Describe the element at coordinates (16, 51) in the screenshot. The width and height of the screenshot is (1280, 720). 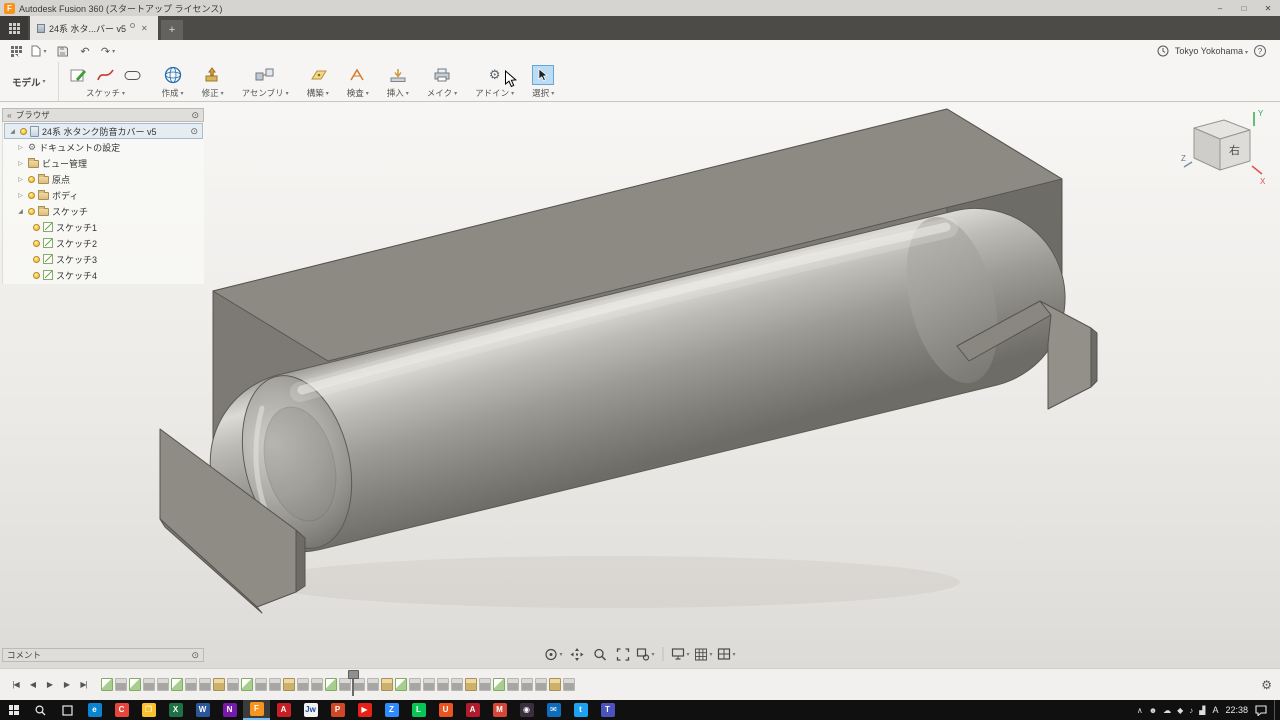
I see `app-grid-button` at that location.